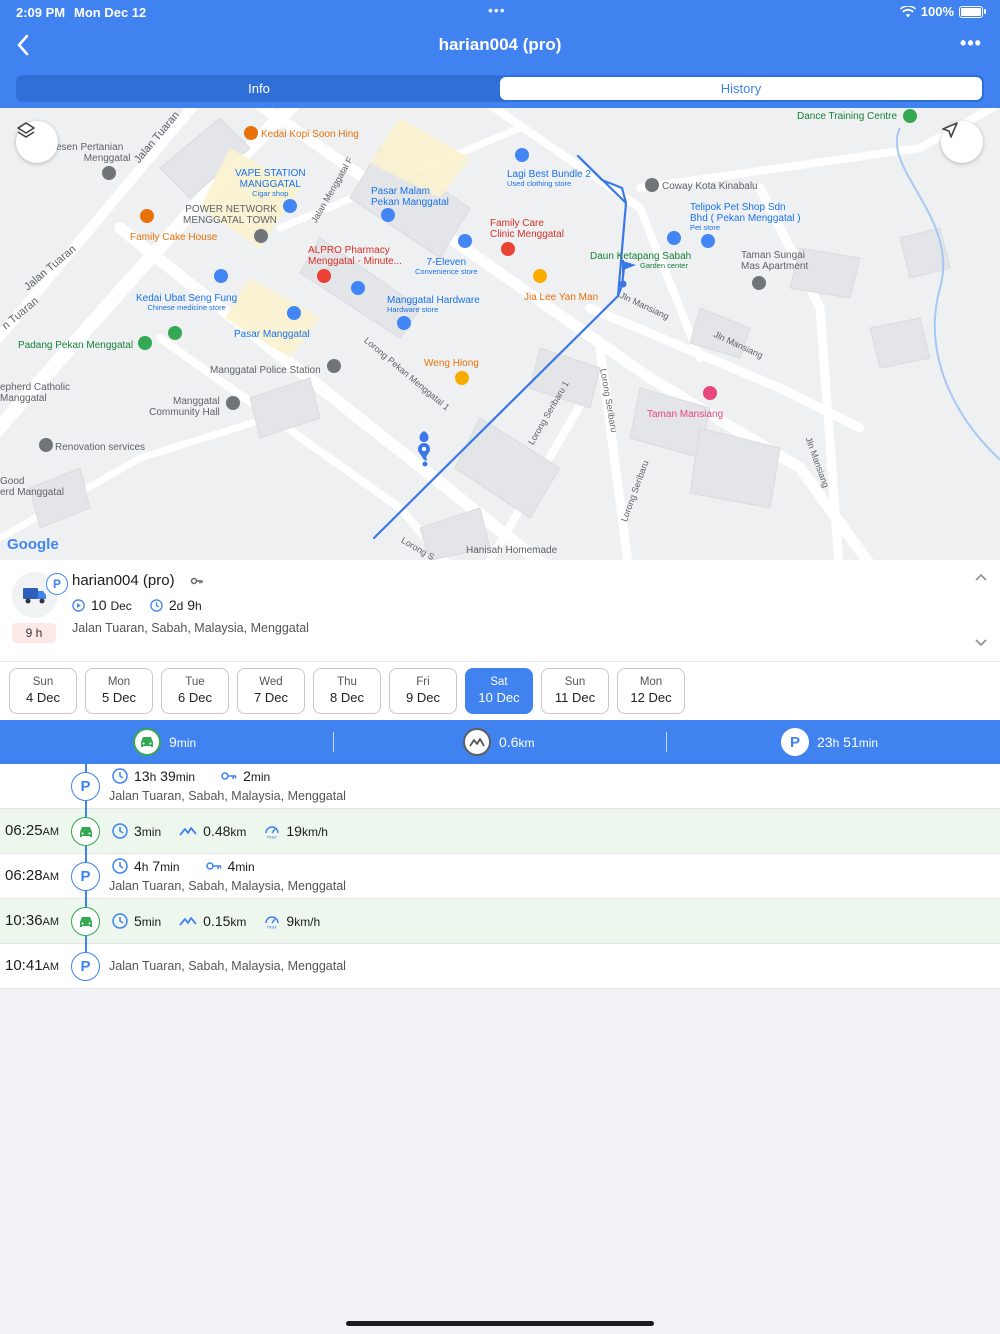  Describe the element at coordinates (32, 965) in the screenshot. I see `row-time: 10:41AM` at that location.